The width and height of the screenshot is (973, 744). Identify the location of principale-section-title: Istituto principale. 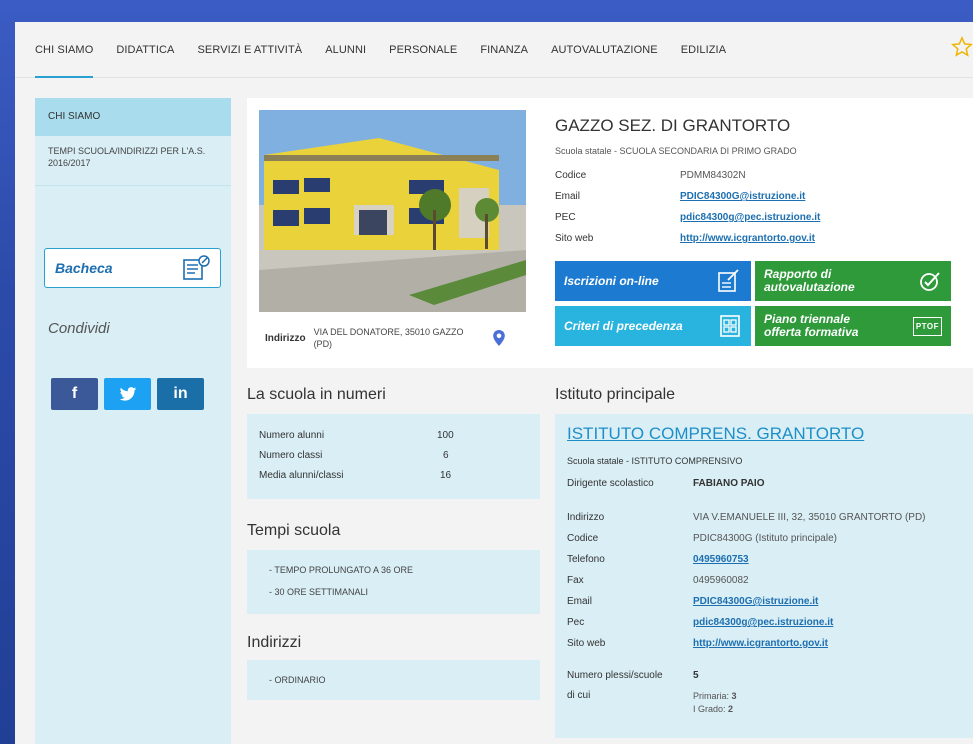
(615, 394).